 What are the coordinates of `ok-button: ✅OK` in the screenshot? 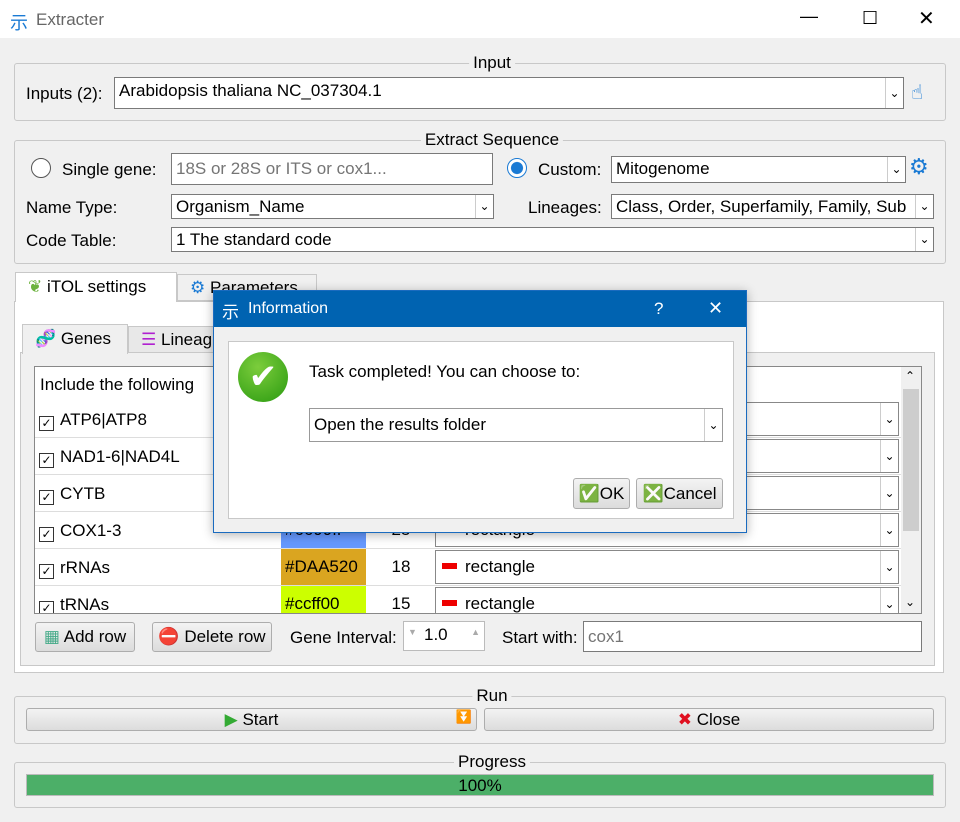 It's located at (601, 493).